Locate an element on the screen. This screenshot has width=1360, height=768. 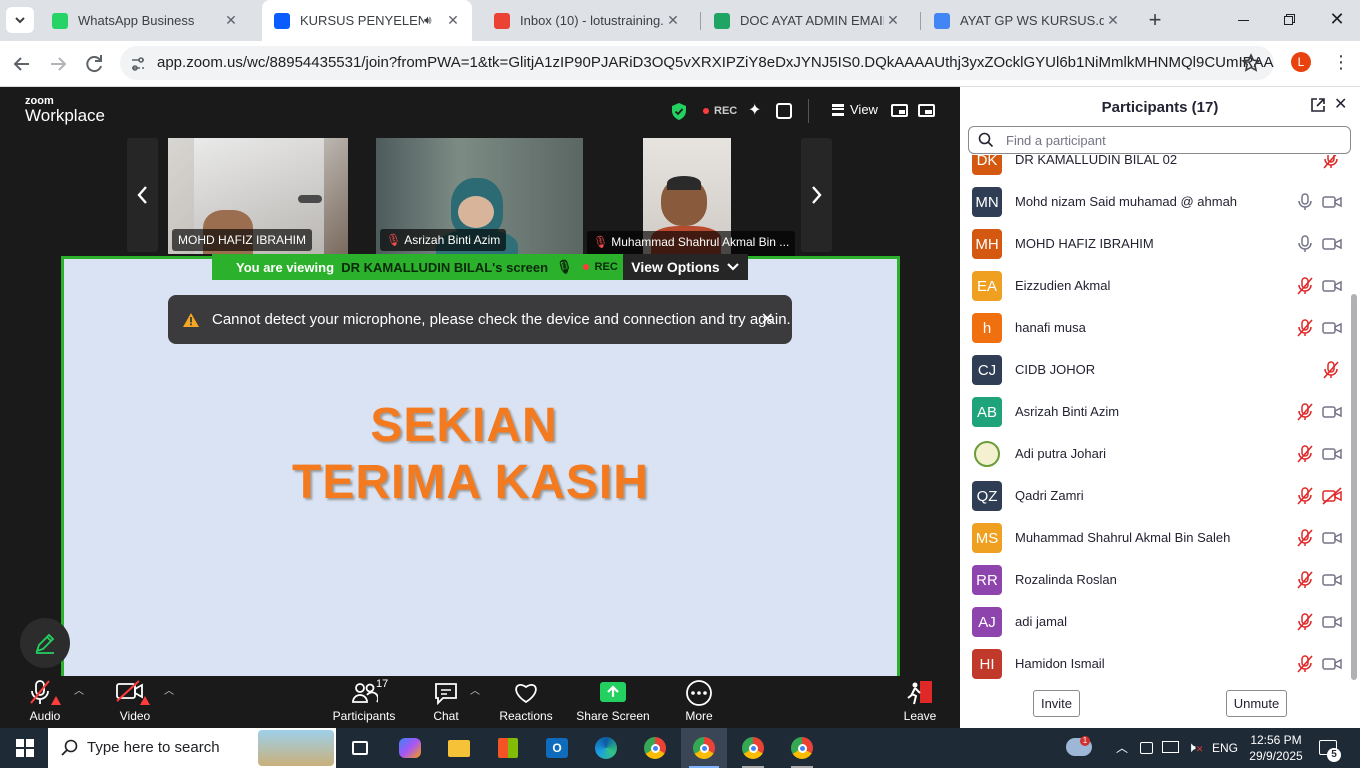
new-tab-button: + is located at coordinates (1155, 21).